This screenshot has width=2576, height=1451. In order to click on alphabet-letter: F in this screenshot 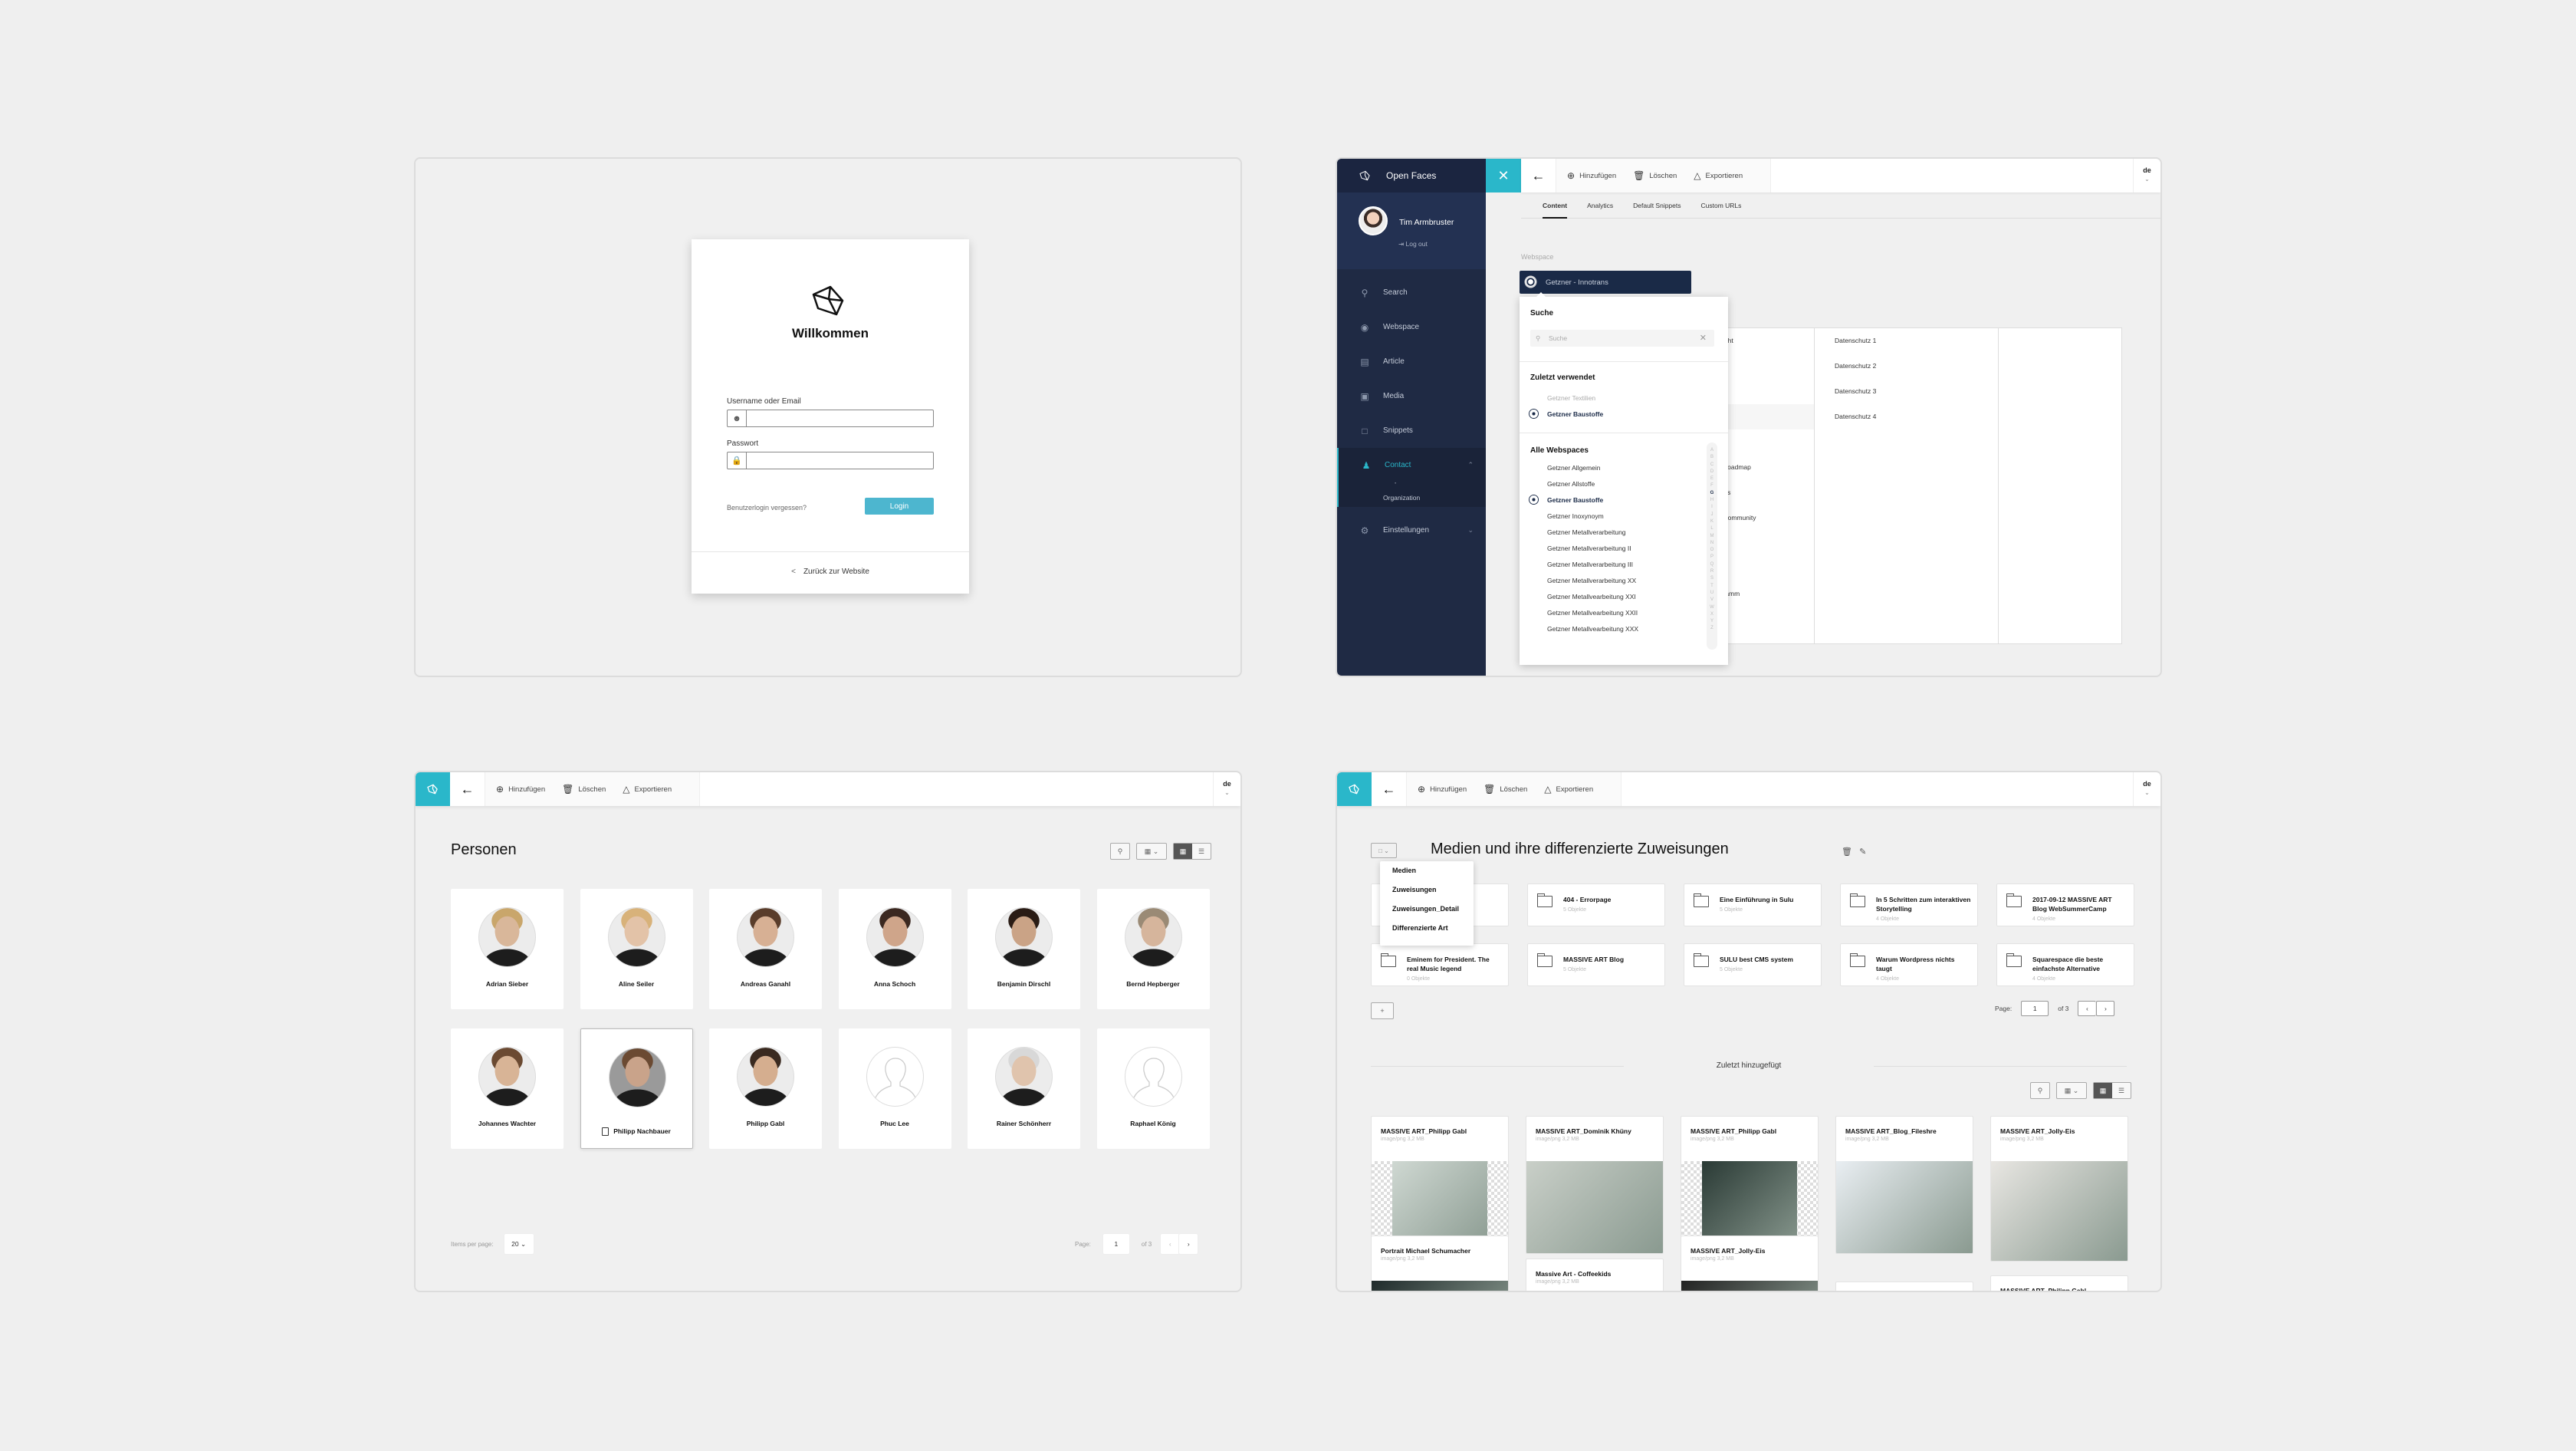, I will do `click(1712, 485)`.